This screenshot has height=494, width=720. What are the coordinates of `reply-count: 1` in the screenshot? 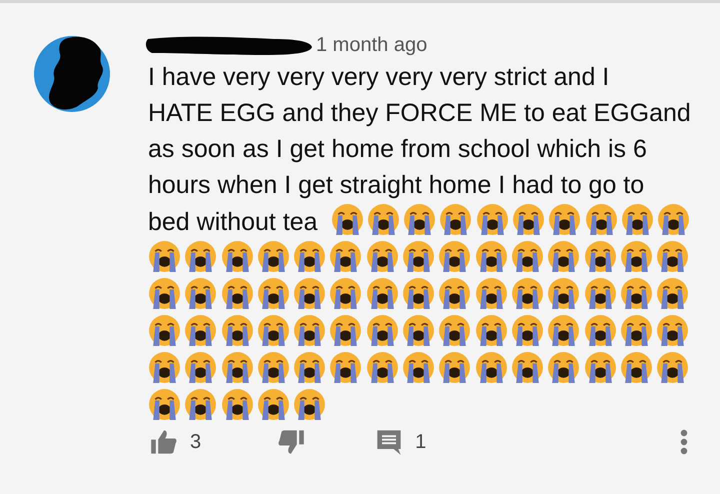 It's located at (420, 442).